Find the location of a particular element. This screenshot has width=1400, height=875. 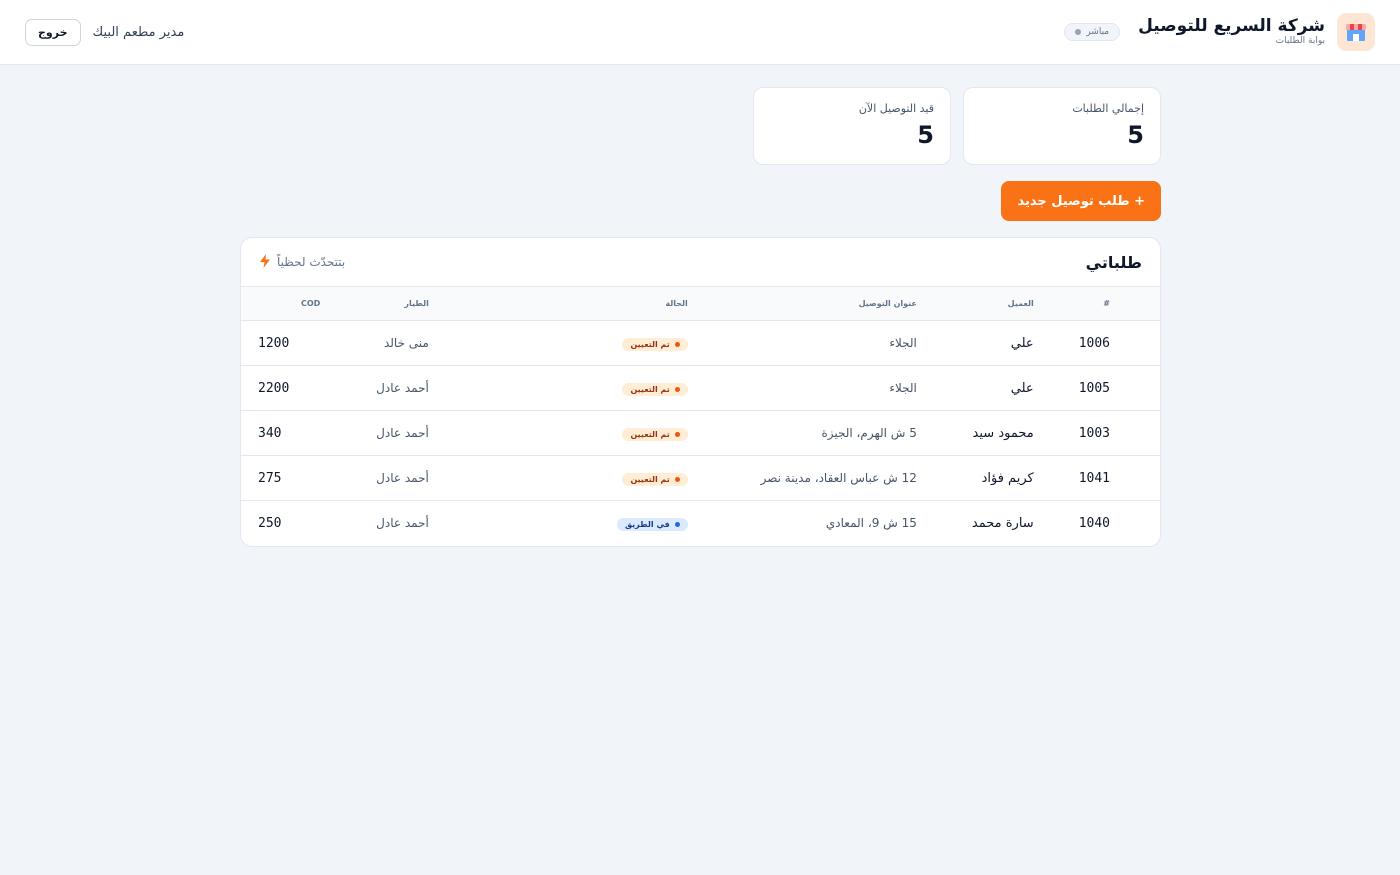

brand: شركة السريع للتوصيل بوابة الطلبات مباشر is located at coordinates (1219, 32).